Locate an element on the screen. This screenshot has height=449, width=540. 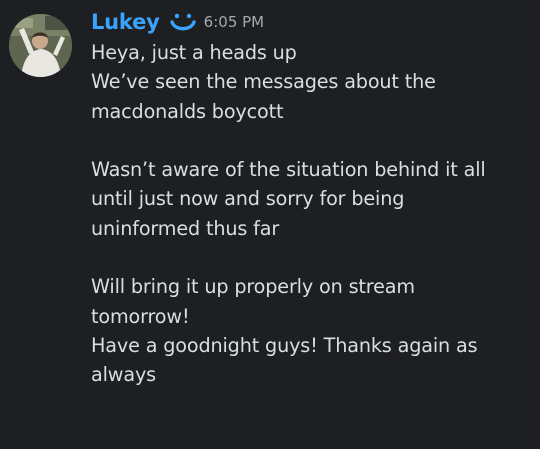
message-line: macdonalds boycott is located at coordinates (187, 111).